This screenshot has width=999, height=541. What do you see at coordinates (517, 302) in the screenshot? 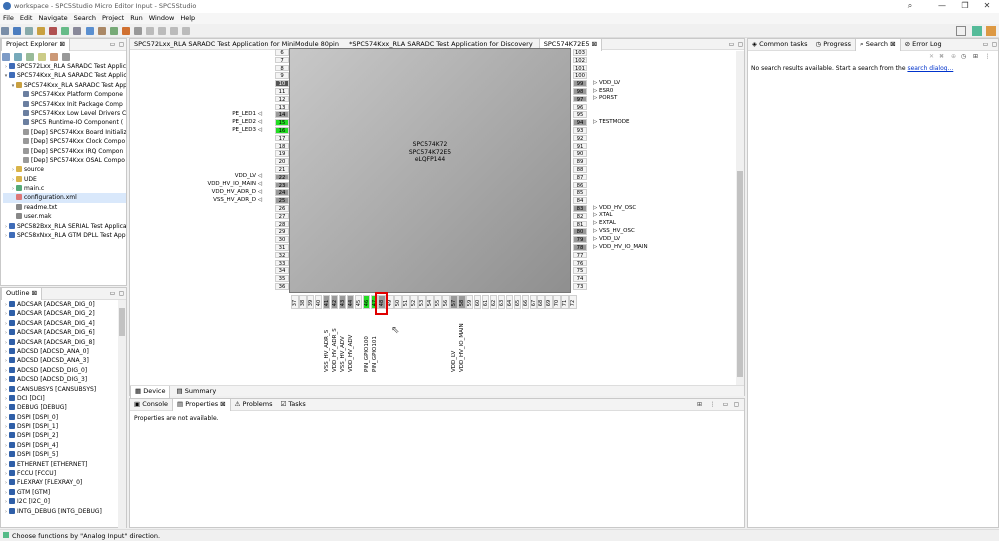
I see `pin-bottom: 65` at bounding box center [517, 302].